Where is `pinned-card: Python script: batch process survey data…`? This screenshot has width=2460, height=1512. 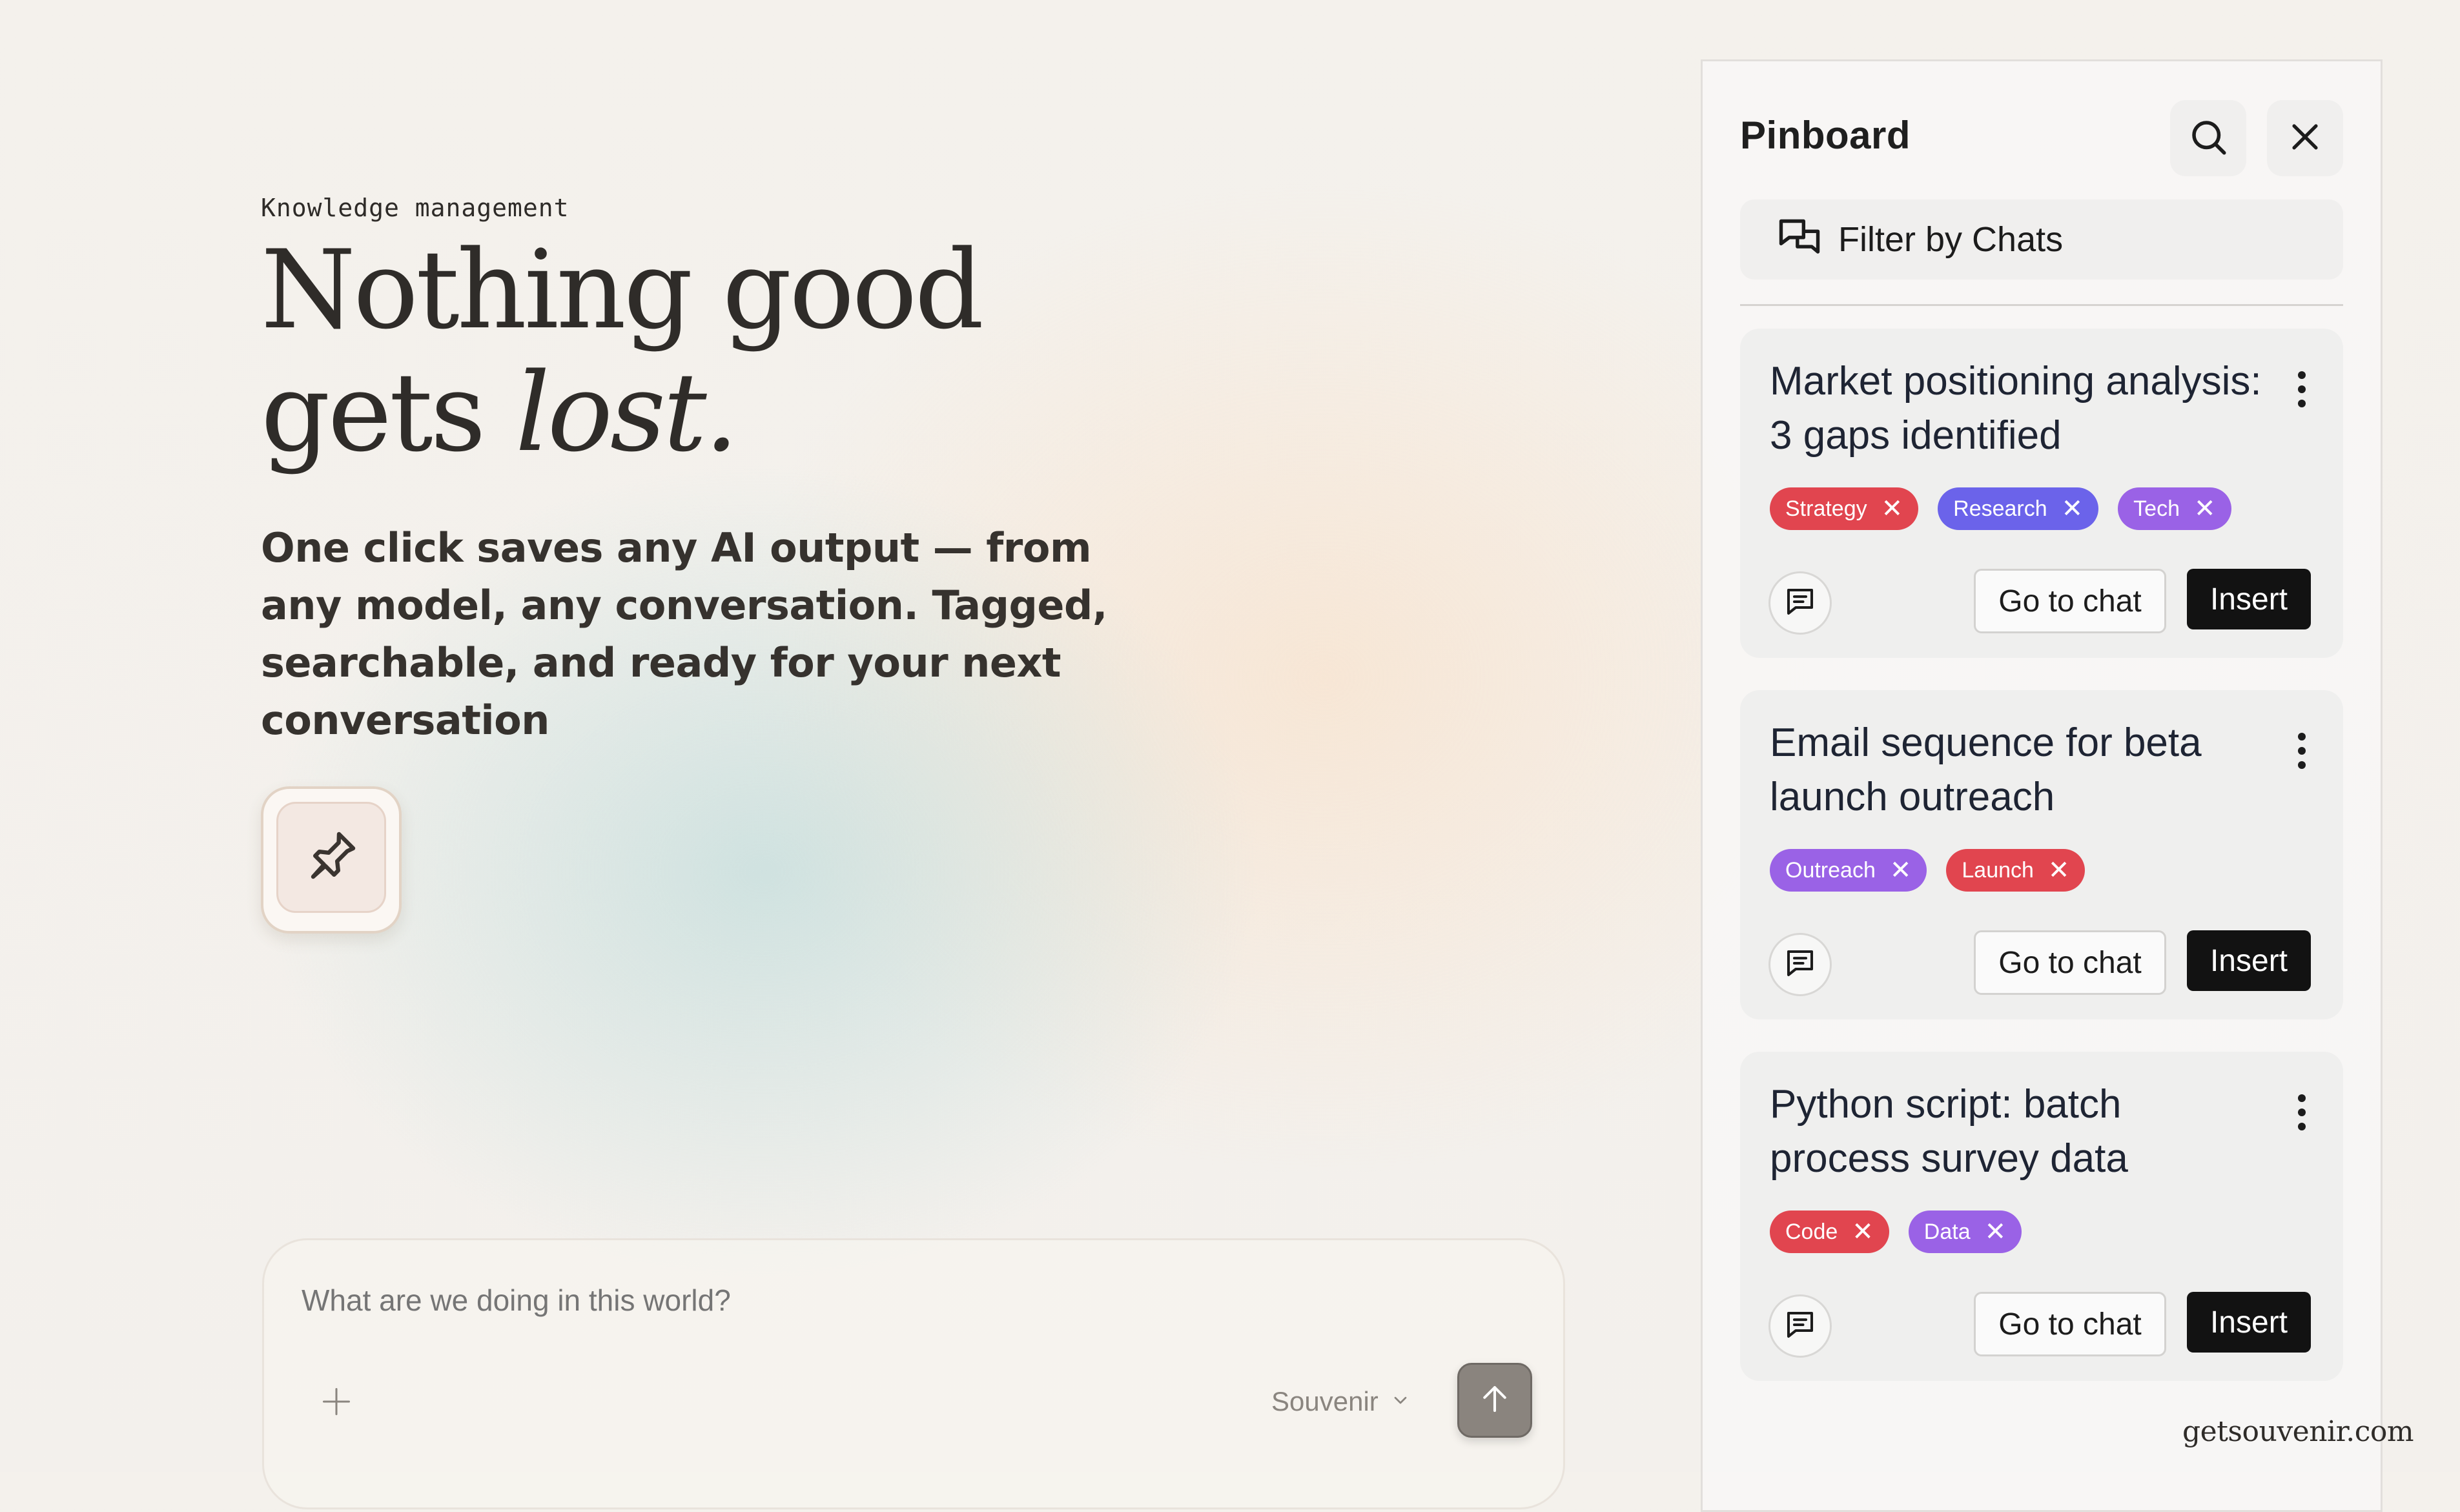 pinned-card: Python script: batch process survey data… is located at coordinates (2041, 1216).